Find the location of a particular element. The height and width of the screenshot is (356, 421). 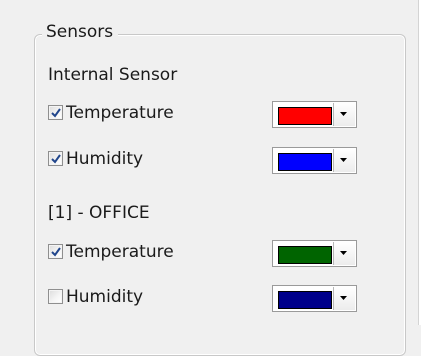

office-humidity-checkbox is located at coordinates (55, 296).